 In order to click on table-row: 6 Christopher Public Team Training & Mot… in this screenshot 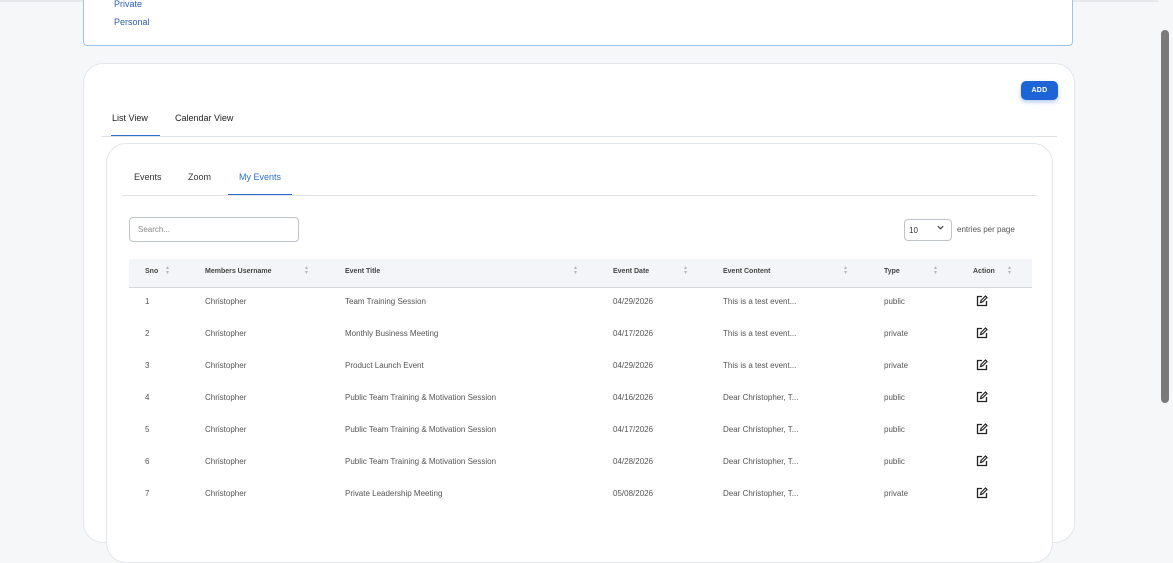, I will do `click(580, 463)`.